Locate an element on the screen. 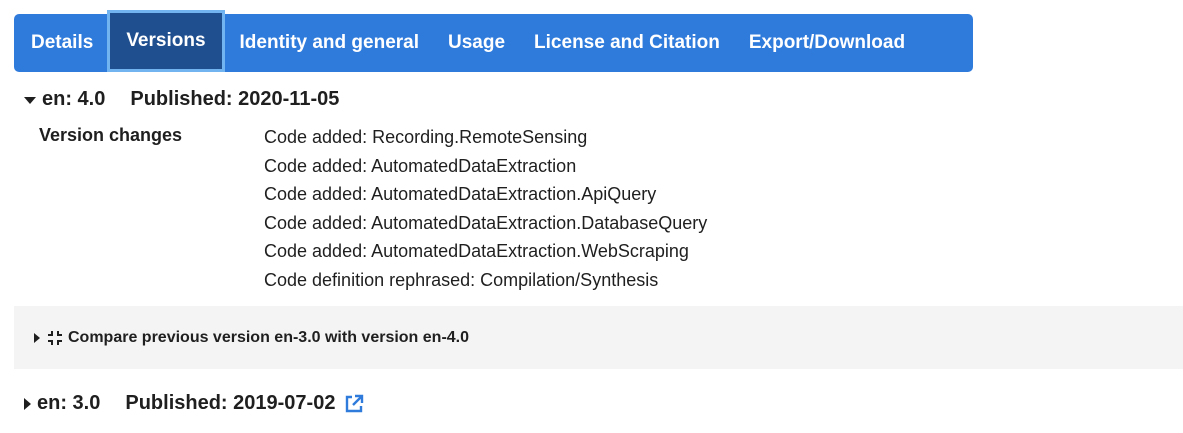 This screenshot has width=1183, height=433. version-changes-label: Version changes is located at coordinates (111, 135).